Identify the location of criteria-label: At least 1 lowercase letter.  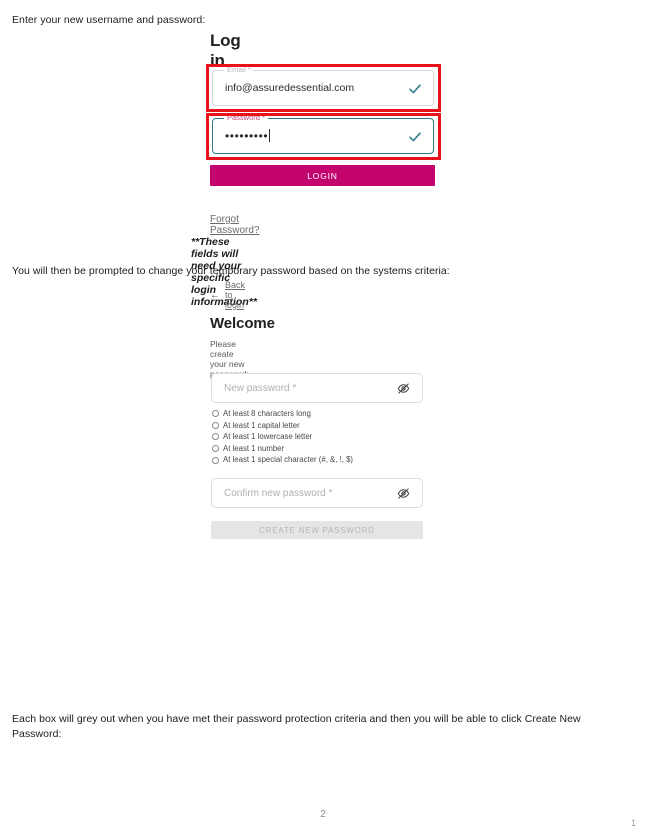
(268, 437).